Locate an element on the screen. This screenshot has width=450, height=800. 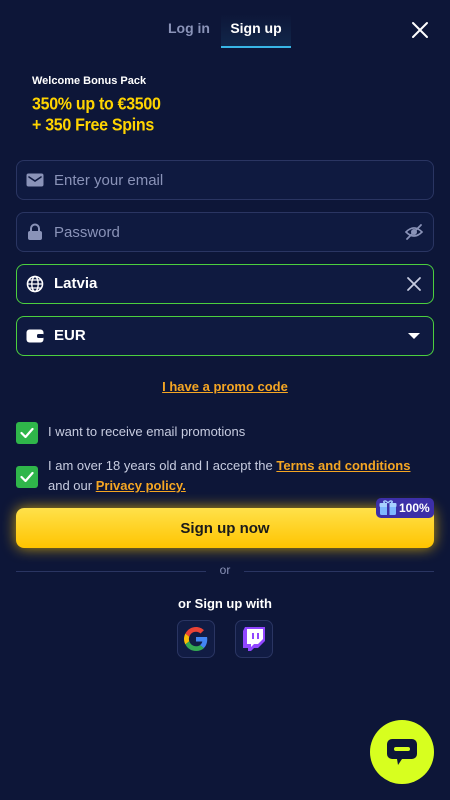
password-field-wrapper is located at coordinates (225, 232).